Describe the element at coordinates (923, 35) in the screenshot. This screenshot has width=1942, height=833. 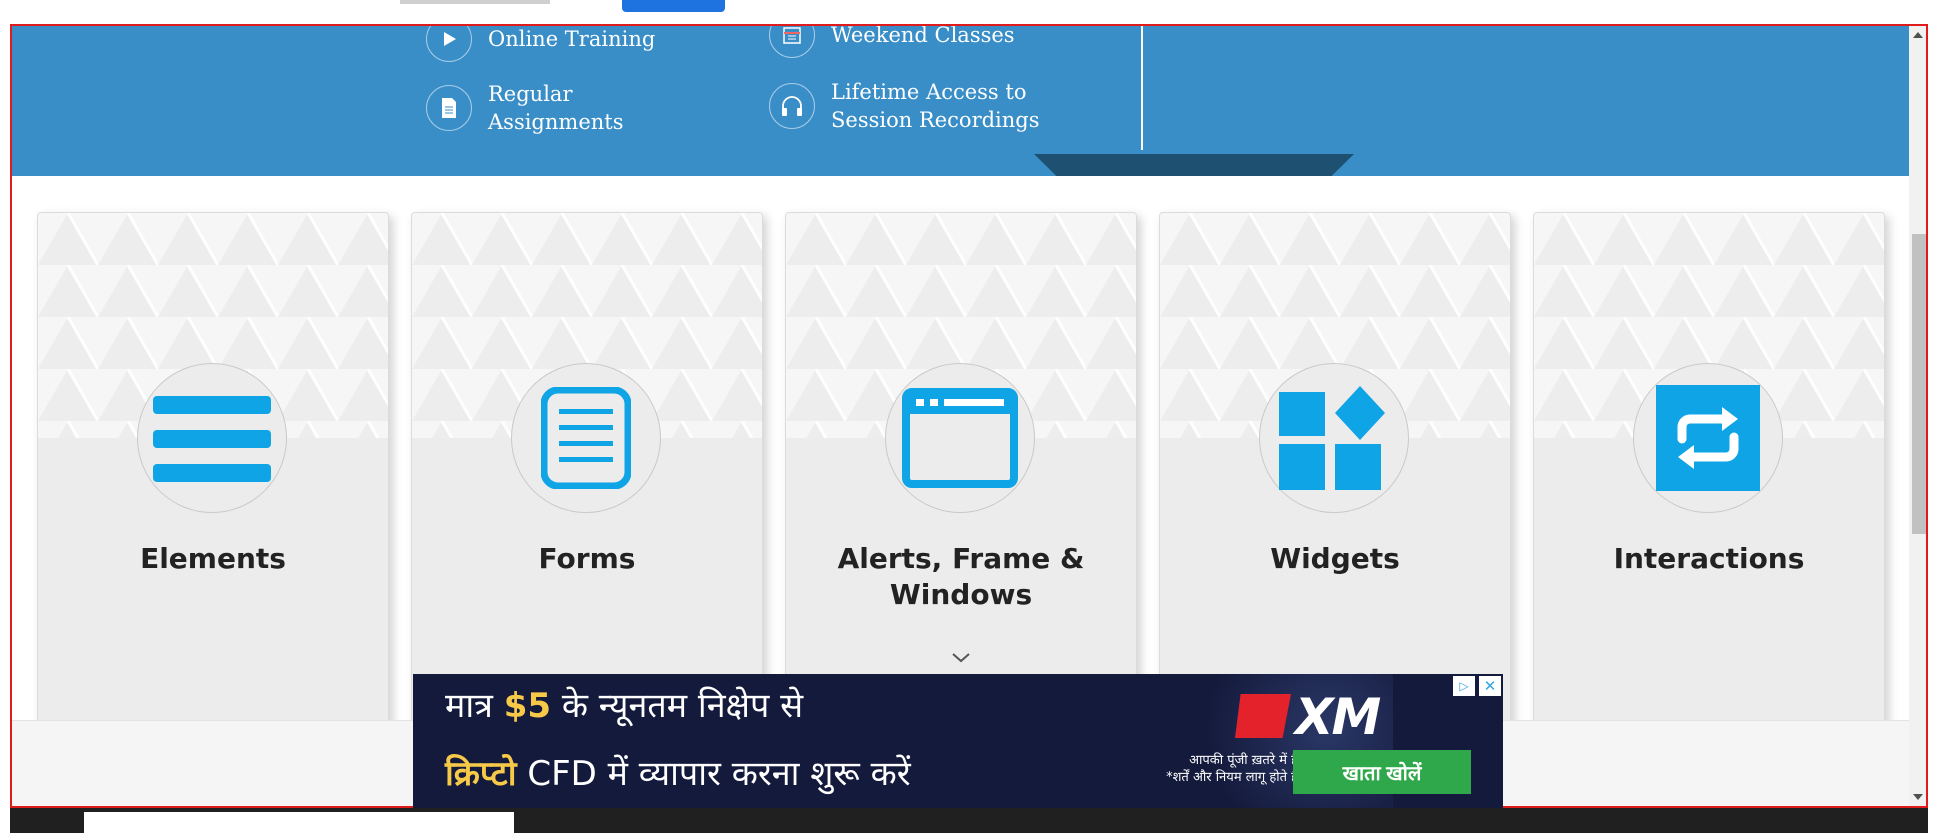
I see `feature-label: Weekend Classes` at that location.